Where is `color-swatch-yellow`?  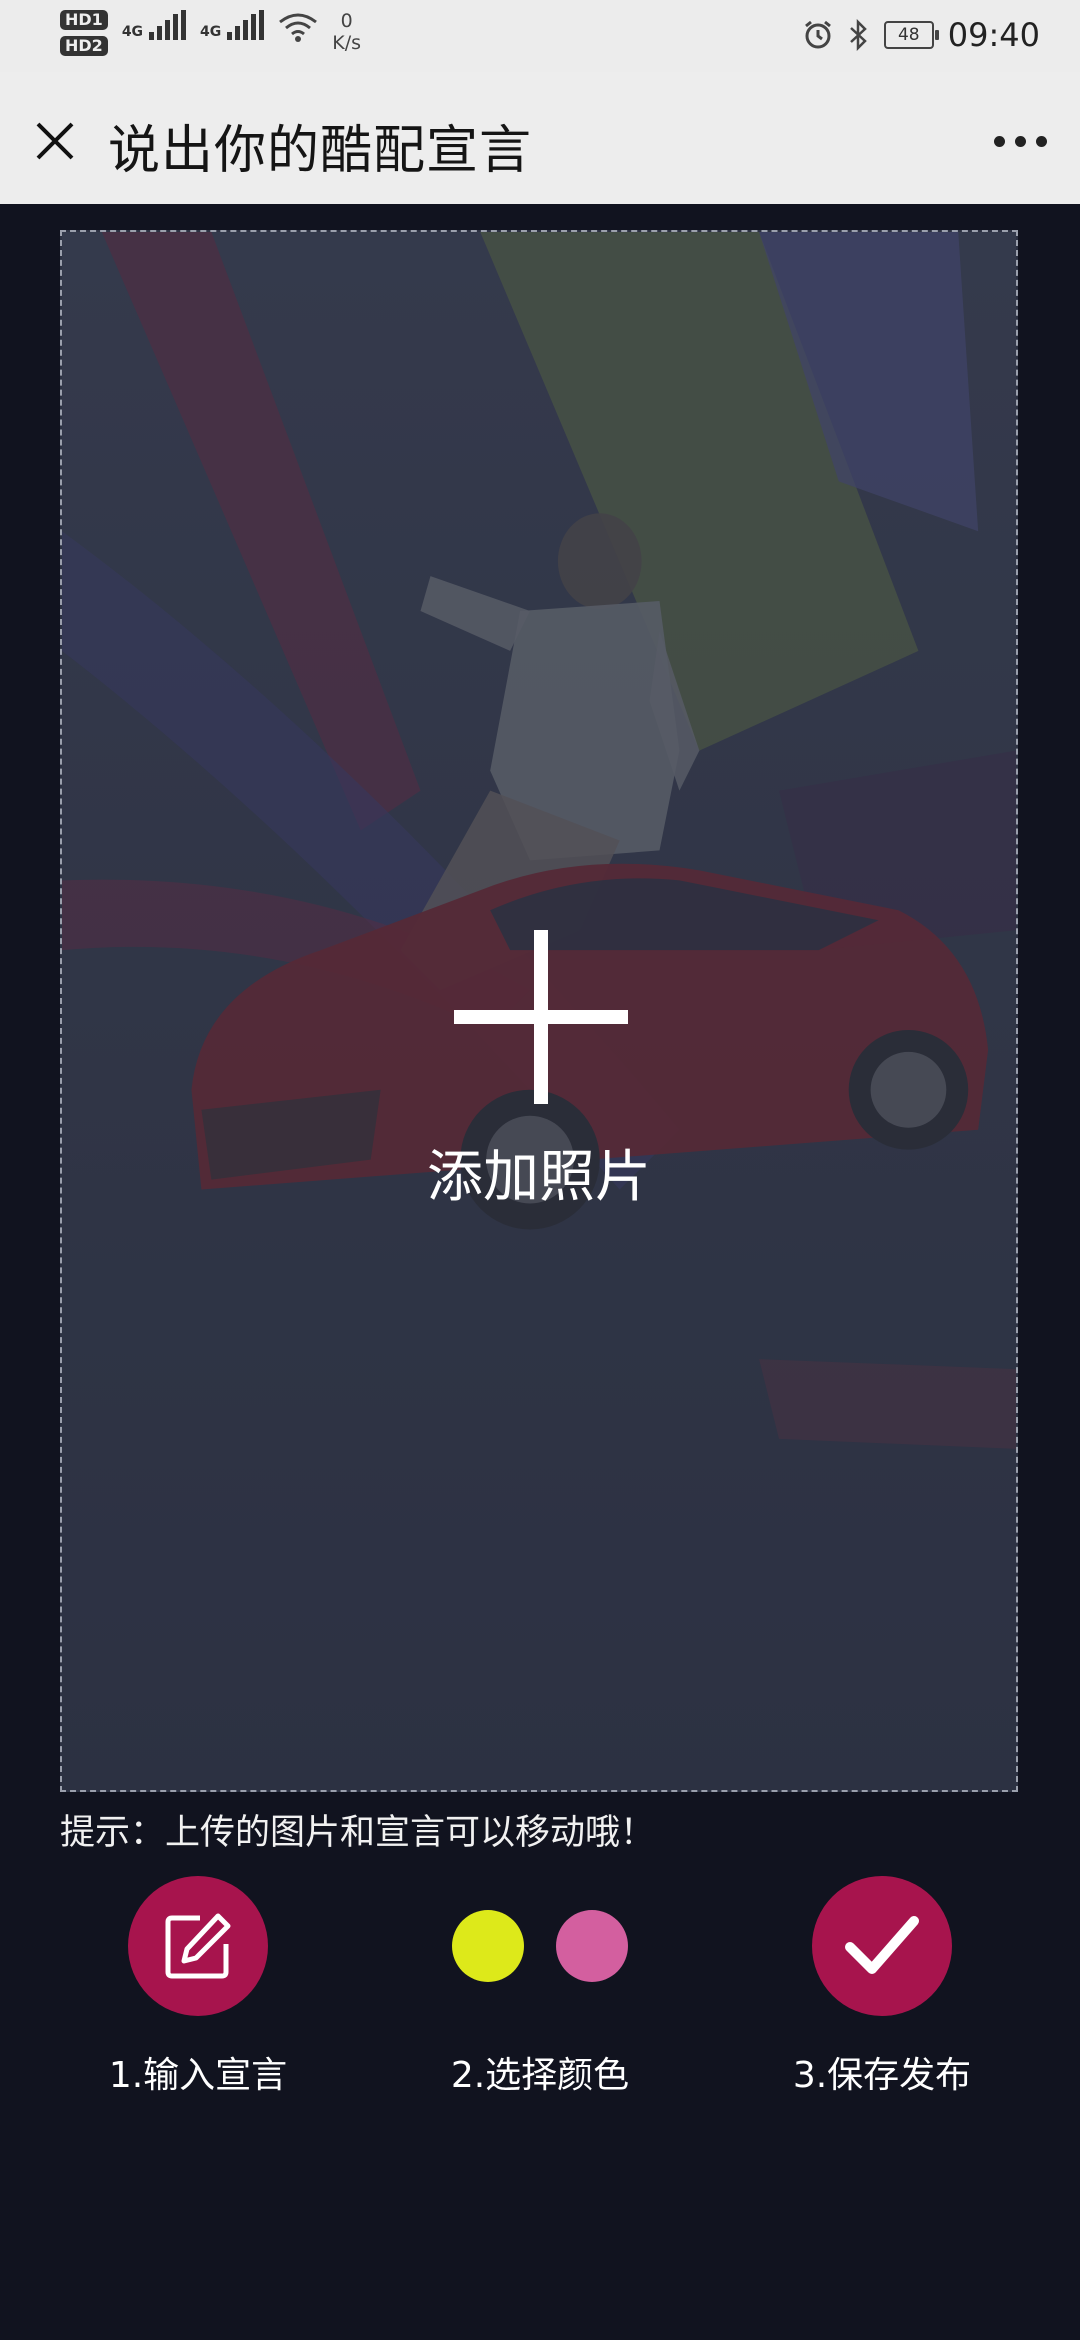
color-swatch-yellow is located at coordinates (488, 1946).